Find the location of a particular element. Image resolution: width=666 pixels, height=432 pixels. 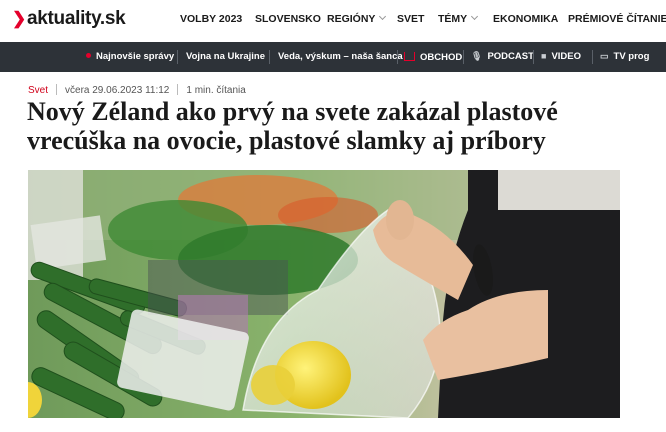

nav-item-premiove-citanie: PRÉMIOVÉ ČÍTANIE is located at coordinates (617, 19).